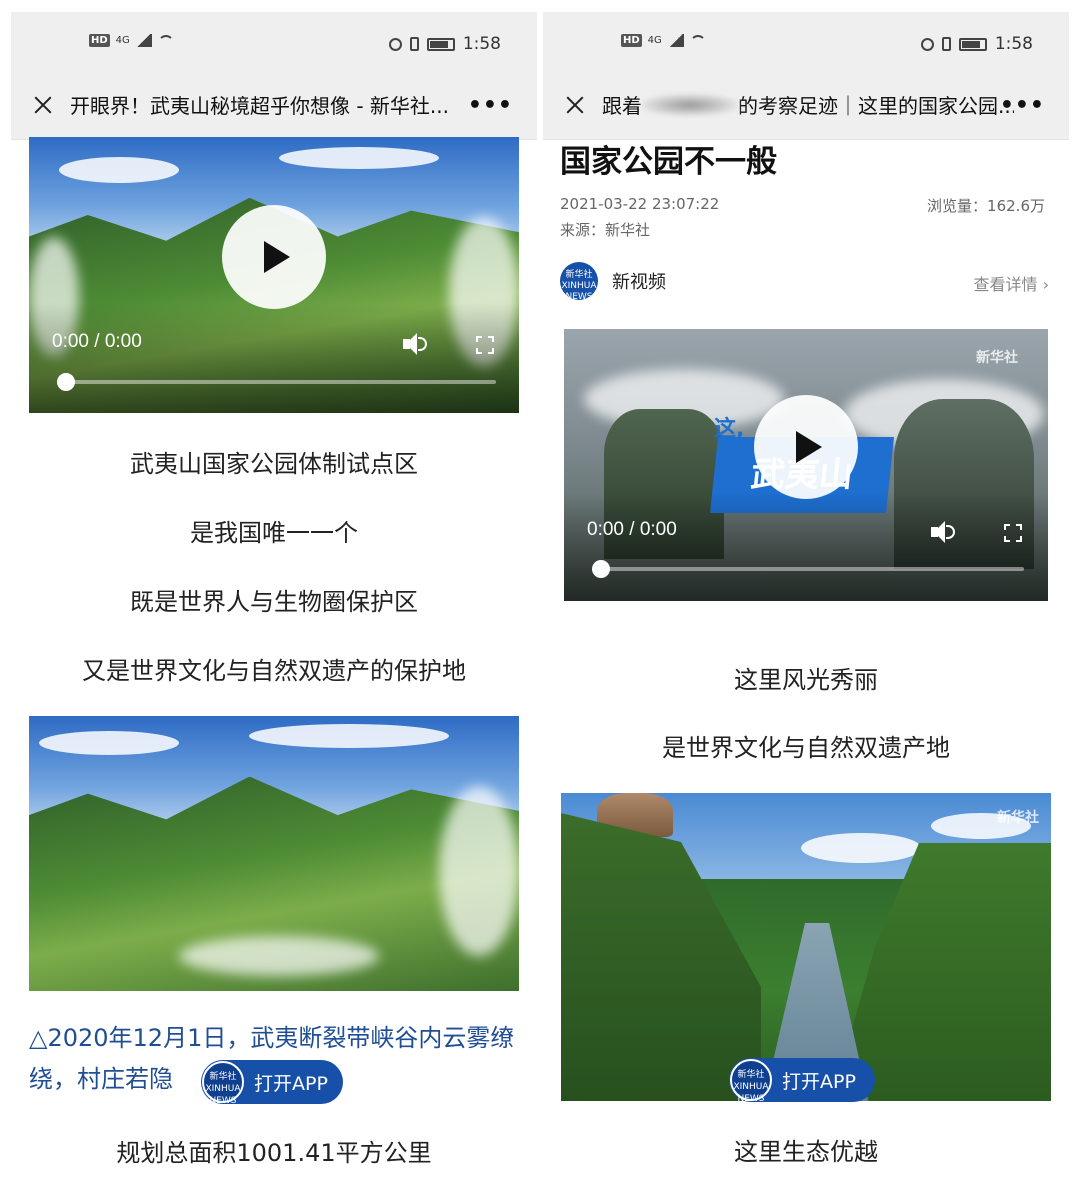 The height and width of the screenshot is (1191, 1080). What do you see at coordinates (1045, 284) in the screenshot?
I see `chevron-right-icon: ›` at bounding box center [1045, 284].